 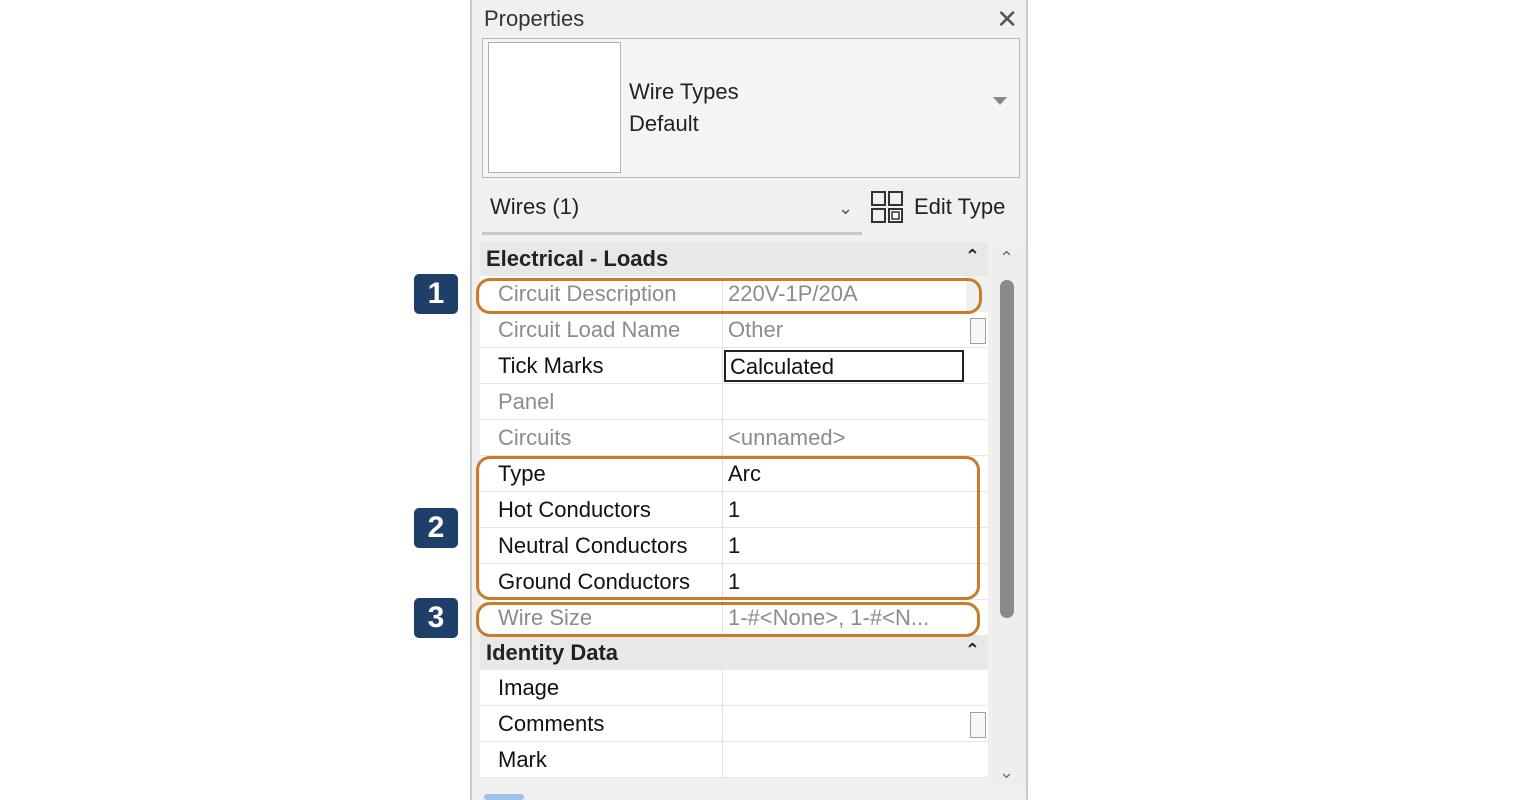 What do you see at coordinates (551, 365) in the screenshot?
I see `property-name: Tick Marks` at bounding box center [551, 365].